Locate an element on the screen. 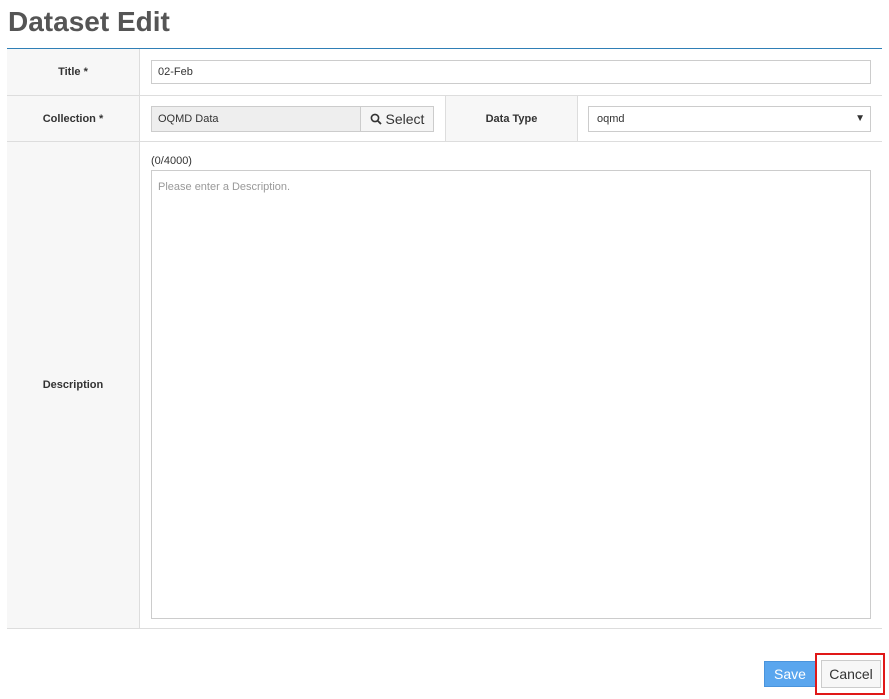 This screenshot has height=699, width=889. collection-label: Collection * is located at coordinates (73, 118).